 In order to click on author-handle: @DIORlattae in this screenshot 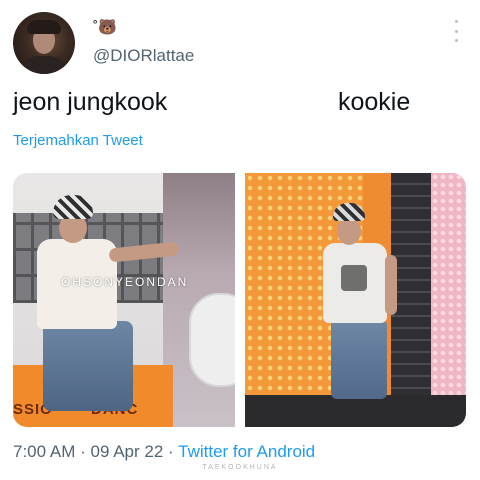, I will do `click(143, 56)`.